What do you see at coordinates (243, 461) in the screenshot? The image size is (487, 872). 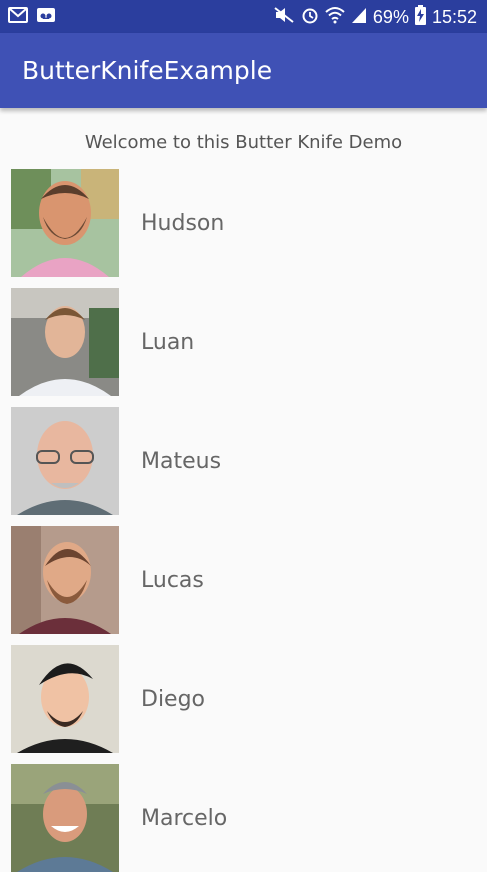 I see `list-item: Mateus` at bounding box center [243, 461].